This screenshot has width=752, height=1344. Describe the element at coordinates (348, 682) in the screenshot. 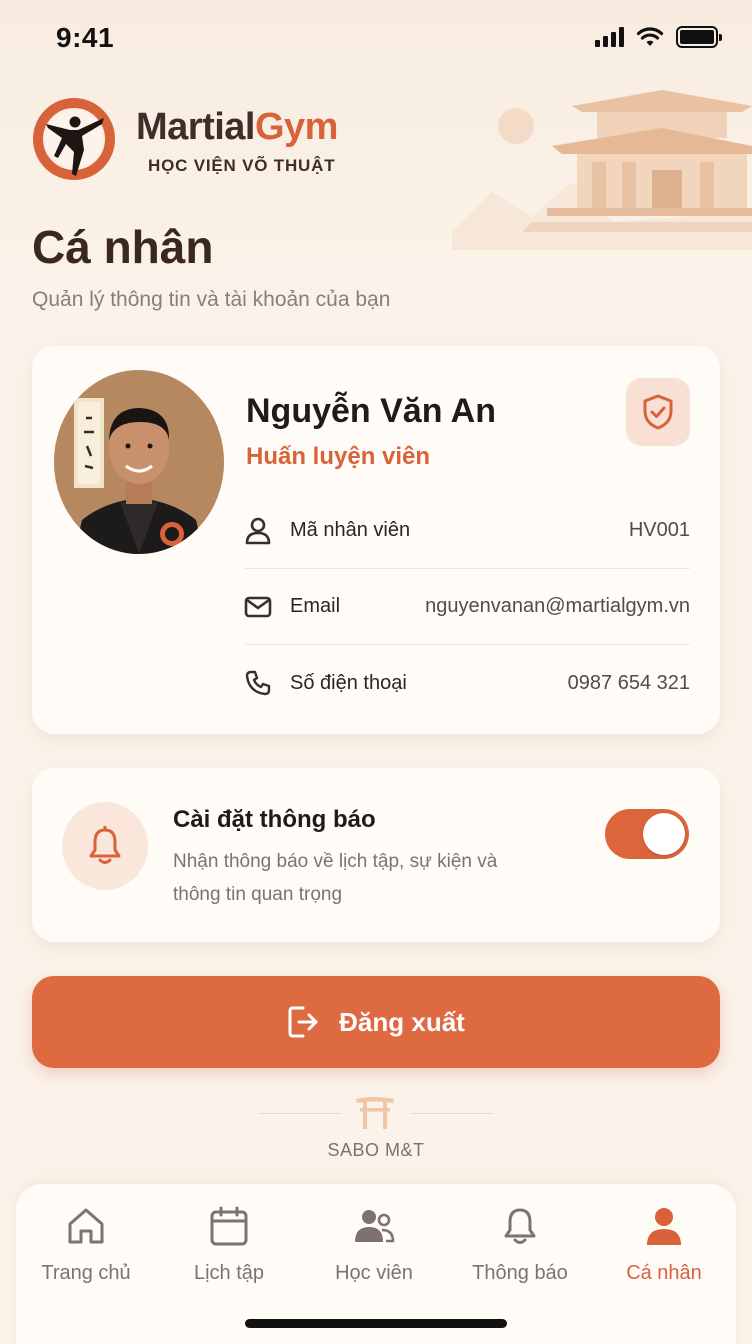

I see `info-label: Số điện thoại` at that location.